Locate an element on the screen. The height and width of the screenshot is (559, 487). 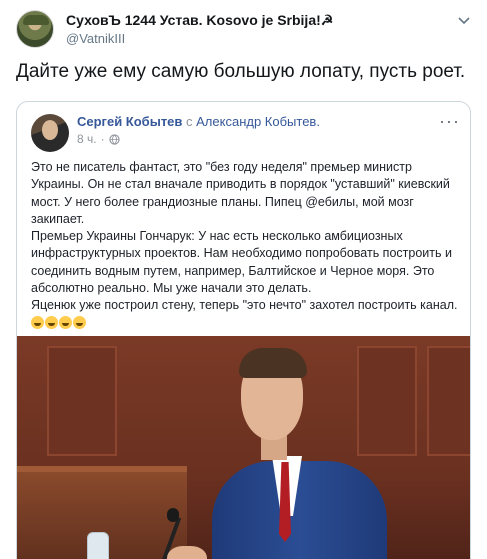
author-handle: @VatnikIII is located at coordinates (95, 38).